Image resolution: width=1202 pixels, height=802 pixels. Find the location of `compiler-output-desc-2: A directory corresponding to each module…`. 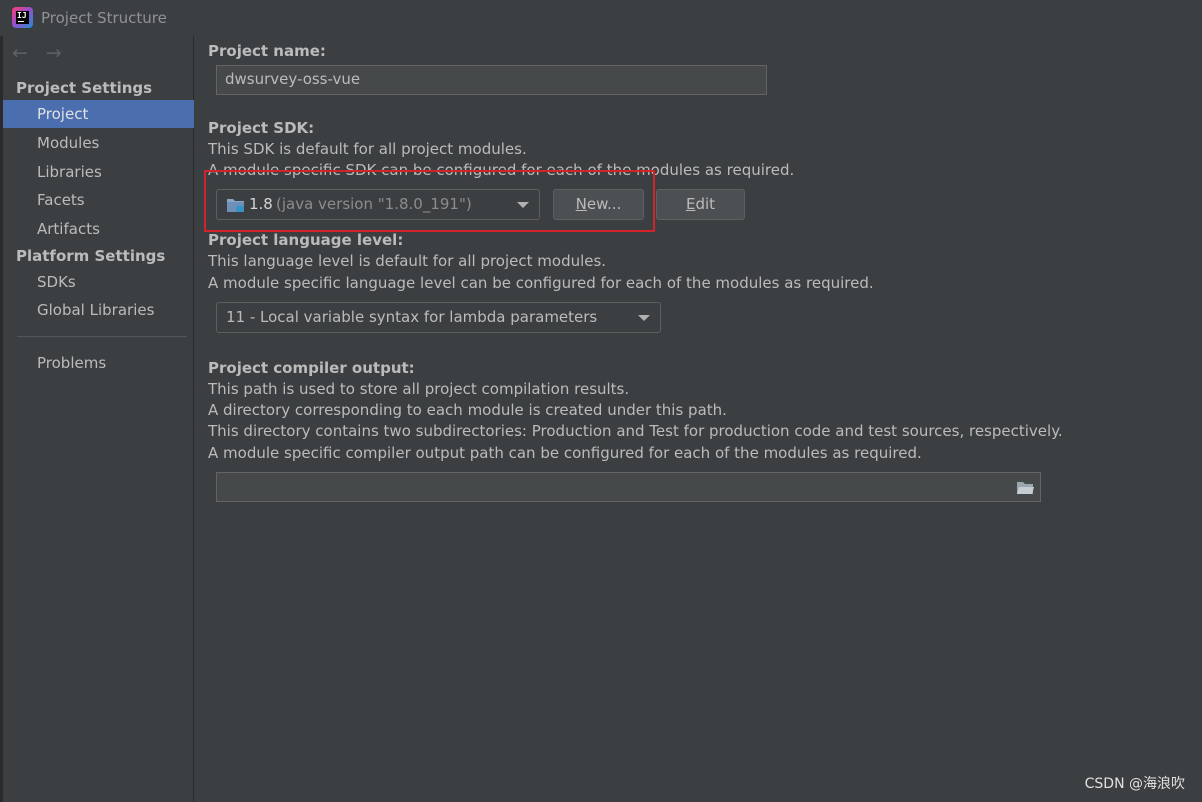

compiler-output-desc-2: A directory corresponding to each module… is located at coordinates (467, 410).